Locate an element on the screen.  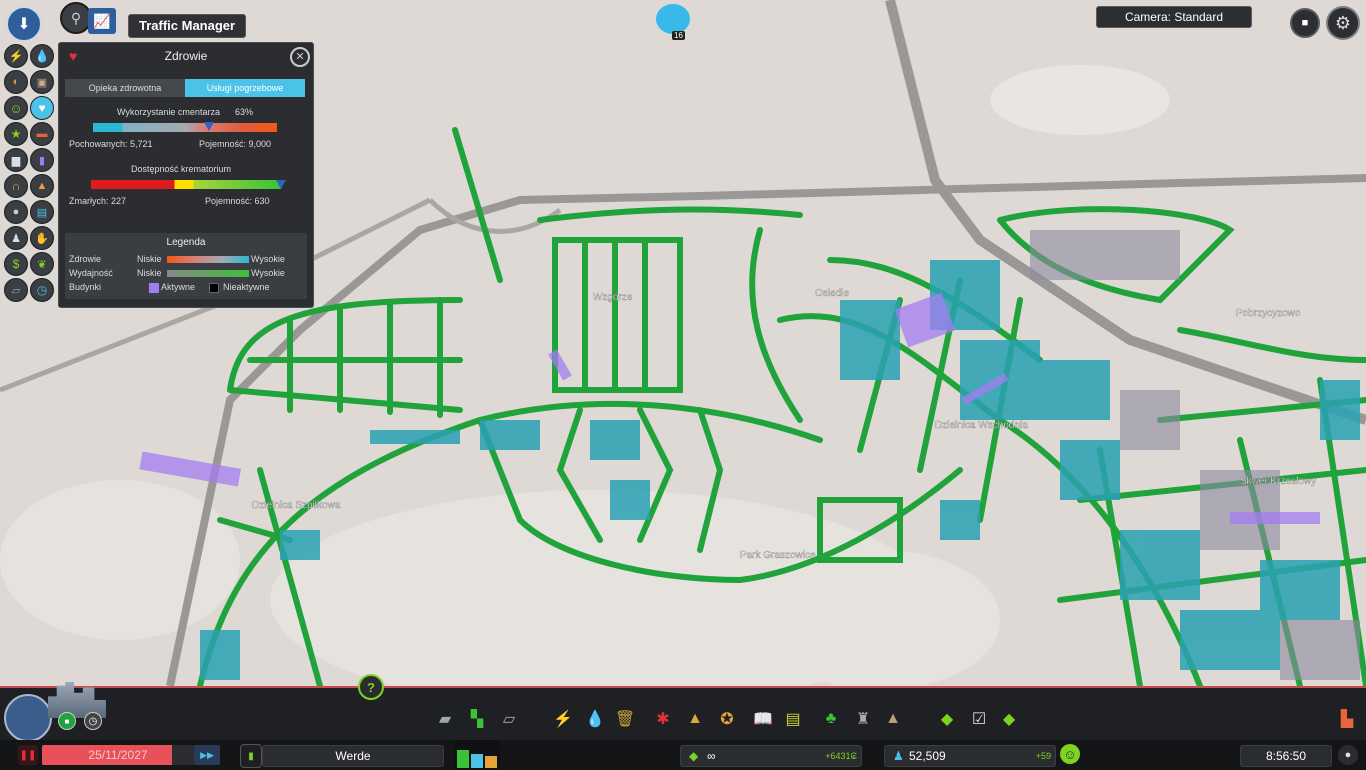
fire-tool-button: ▲ is located at coordinates (695, 719).